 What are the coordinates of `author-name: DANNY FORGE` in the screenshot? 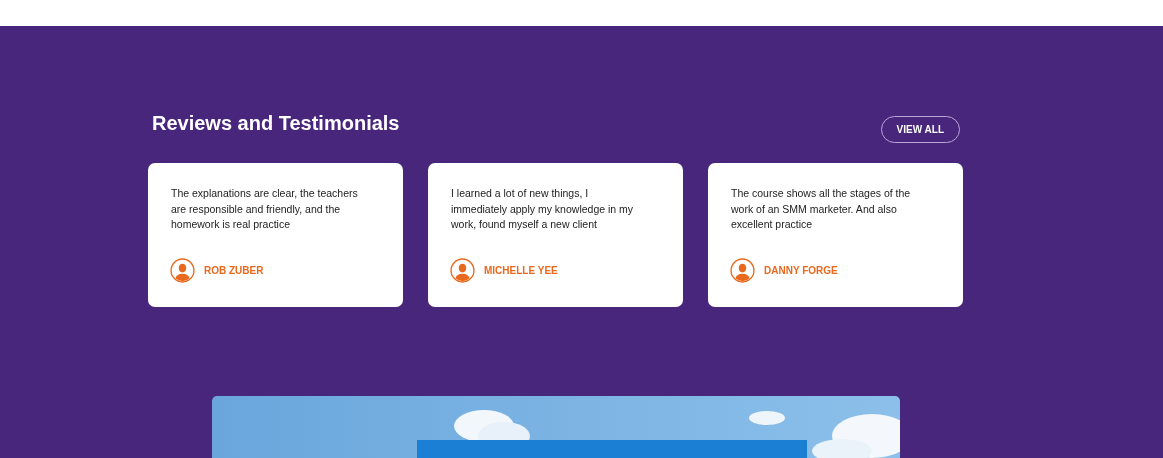 It's located at (801, 270).